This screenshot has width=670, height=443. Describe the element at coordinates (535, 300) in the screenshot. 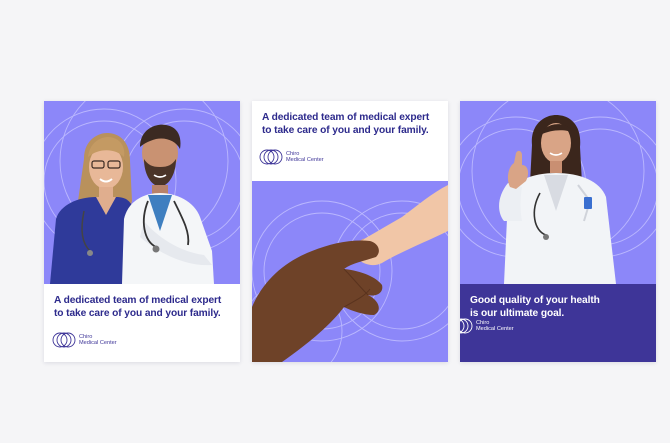

I see `headline-line-1: Good quality of your health` at that location.